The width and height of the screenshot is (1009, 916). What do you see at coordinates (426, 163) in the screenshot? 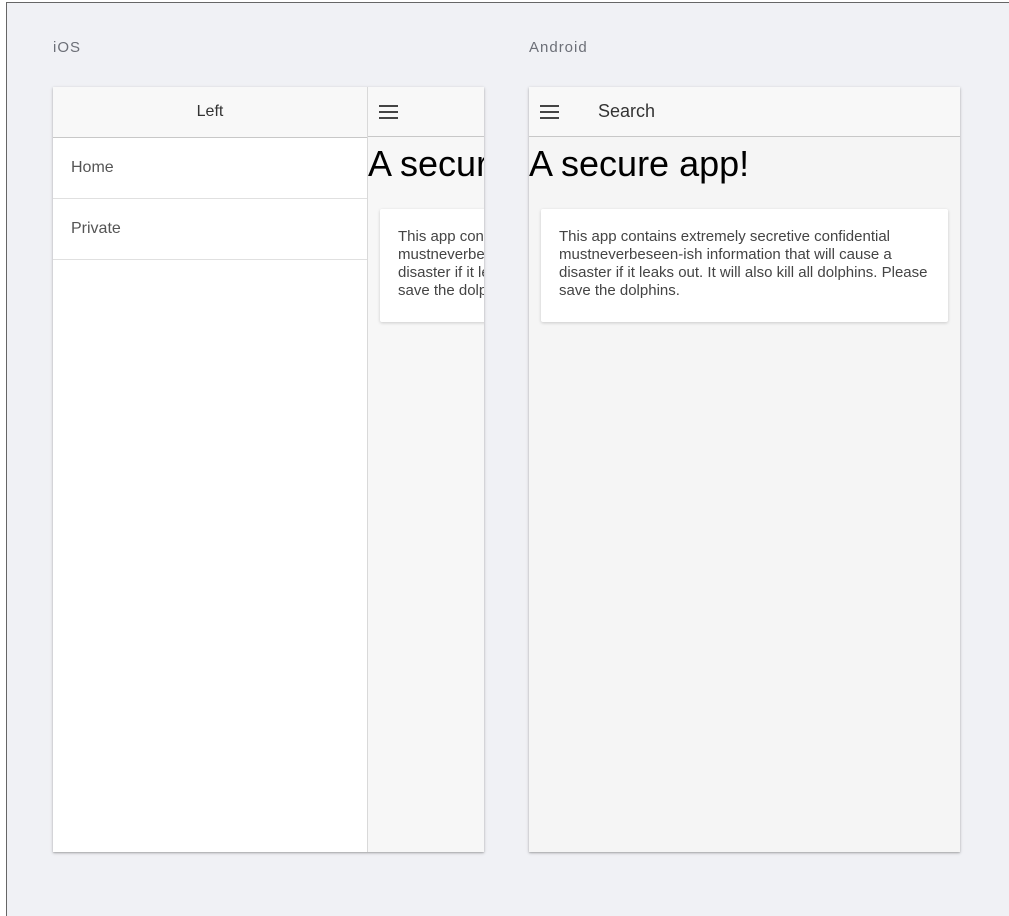
I see `ios-page-title: A secure app!` at bounding box center [426, 163].